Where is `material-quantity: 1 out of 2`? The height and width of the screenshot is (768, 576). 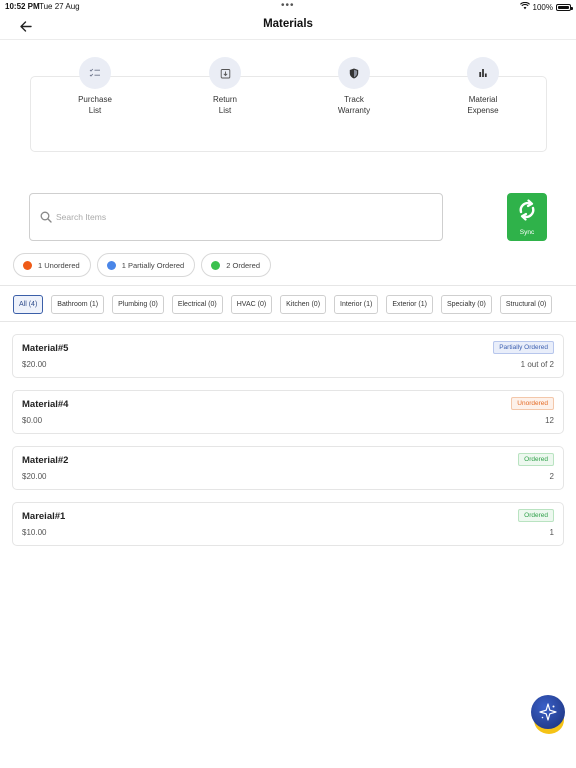 material-quantity: 1 out of 2 is located at coordinates (537, 364).